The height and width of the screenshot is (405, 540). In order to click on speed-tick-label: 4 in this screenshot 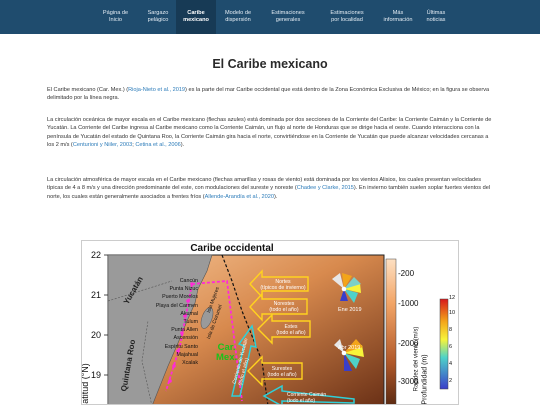, I will do `click(451, 364)`.